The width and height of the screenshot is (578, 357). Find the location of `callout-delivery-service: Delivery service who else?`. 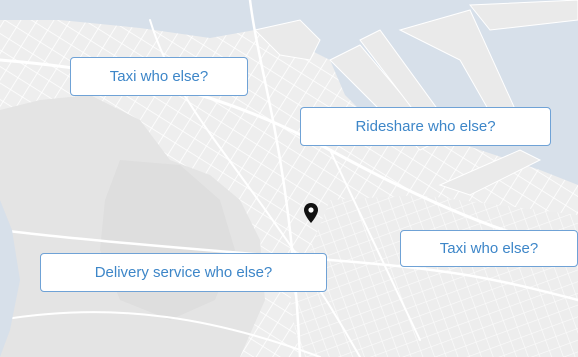

callout-delivery-service: Delivery service who else? is located at coordinates (183, 272).